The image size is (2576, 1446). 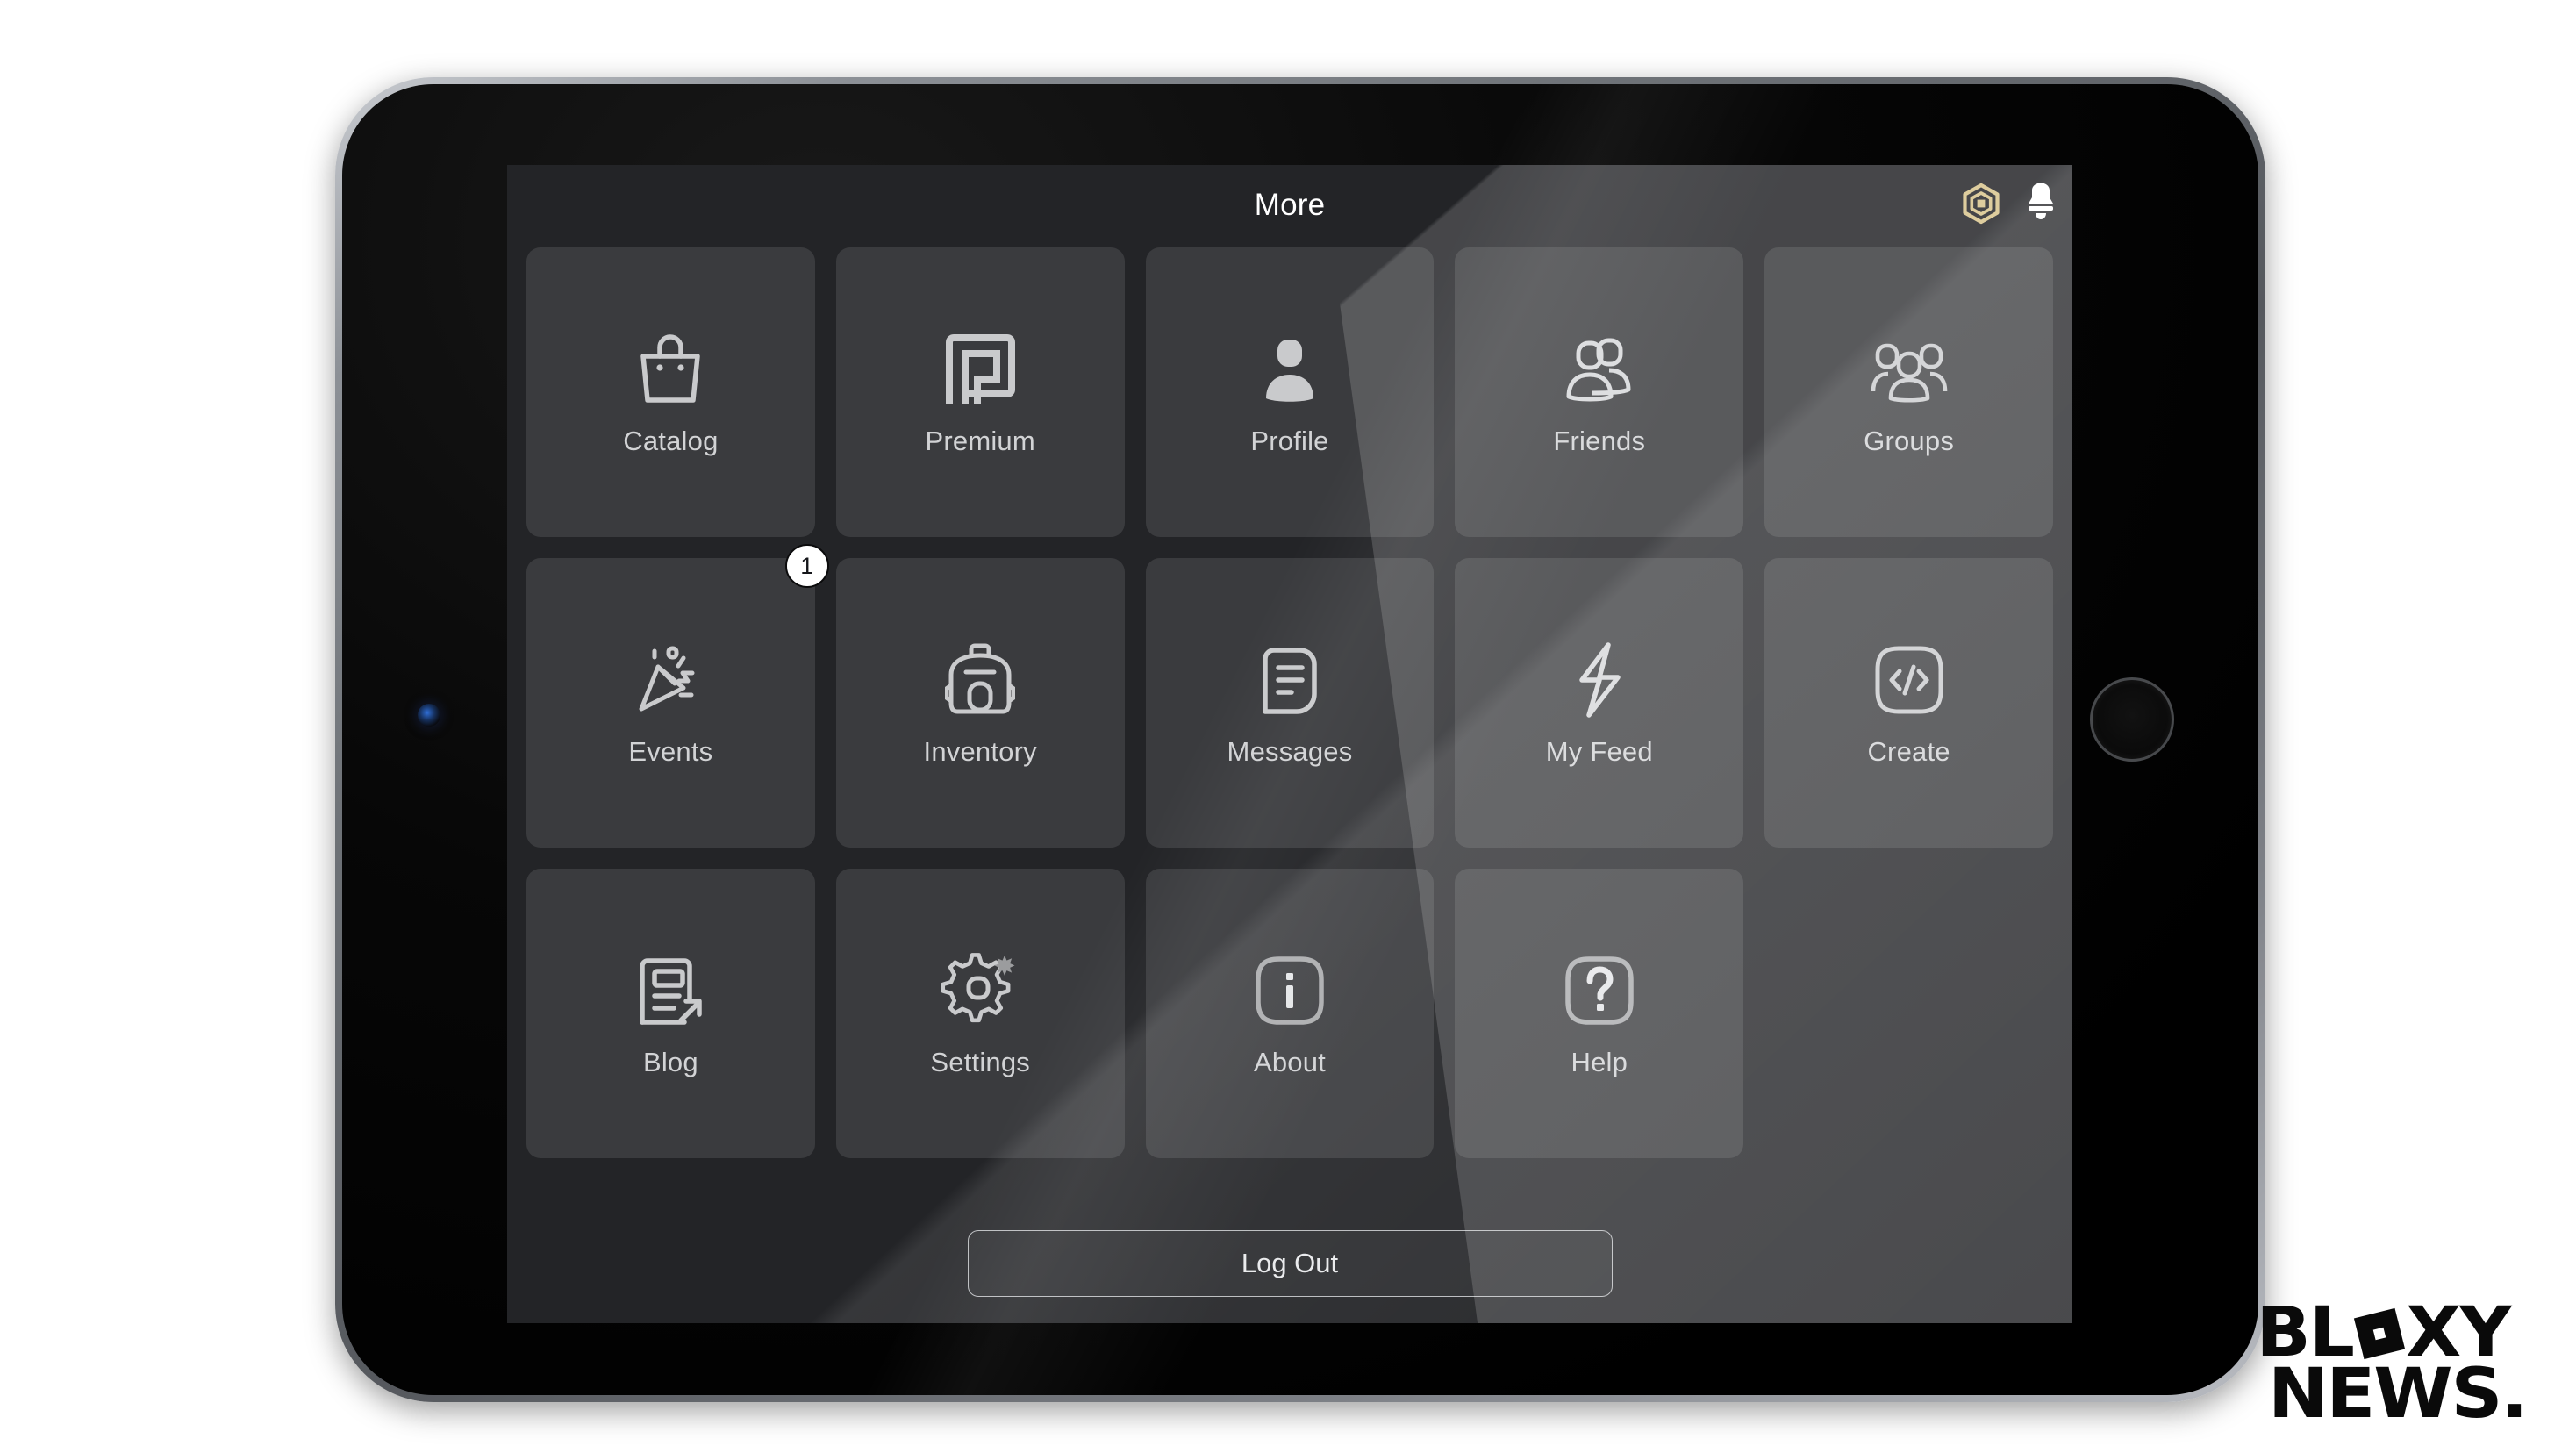 What do you see at coordinates (1981, 204) in the screenshot?
I see `robux-icon` at bounding box center [1981, 204].